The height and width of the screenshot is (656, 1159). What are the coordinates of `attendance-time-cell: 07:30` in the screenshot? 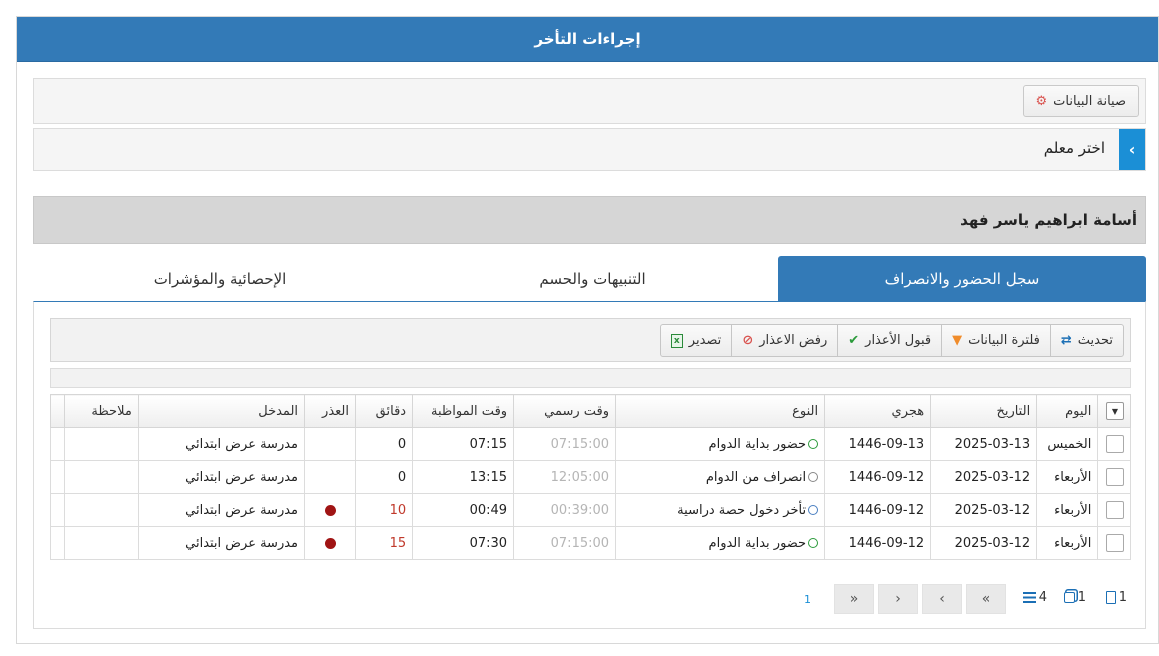 It's located at (463, 543).